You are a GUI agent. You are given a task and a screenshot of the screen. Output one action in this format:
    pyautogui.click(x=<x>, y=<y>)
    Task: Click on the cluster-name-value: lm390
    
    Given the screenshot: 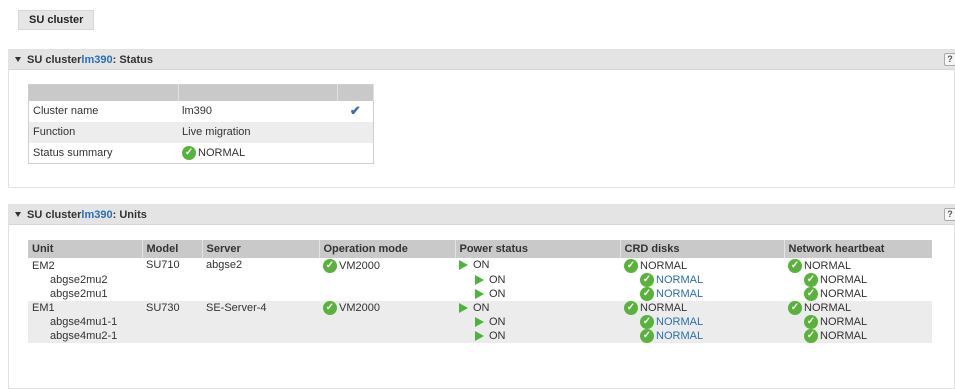 What is the action you would take?
    pyautogui.click(x=197, y=111)
    